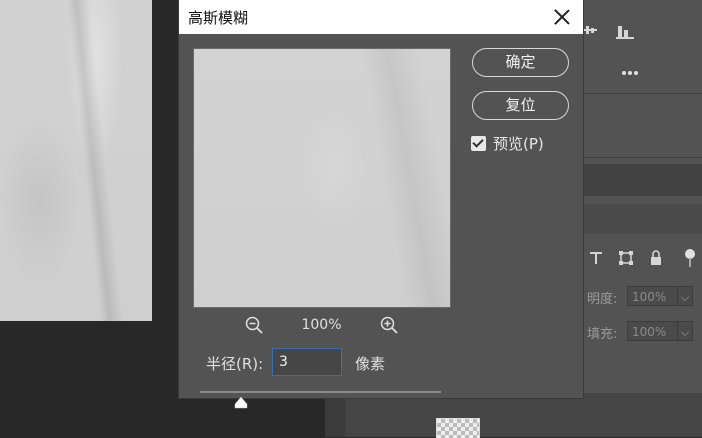 Image resolution: width=702 pixels, height=438 pixels. Describe the element at coordinates (655, 296) in the screenshot. I see `opacity-field: 100%` at that location.